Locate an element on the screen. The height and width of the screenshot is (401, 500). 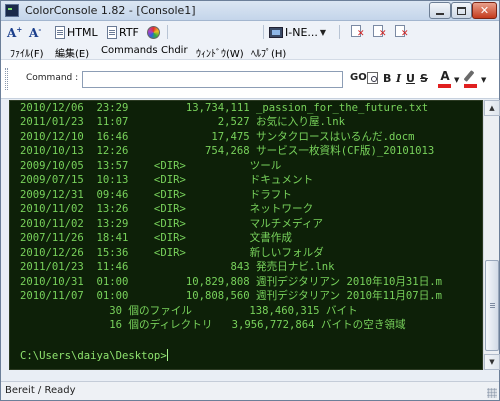
font-smaller-icon: A- is located at coordinates (35, 32).